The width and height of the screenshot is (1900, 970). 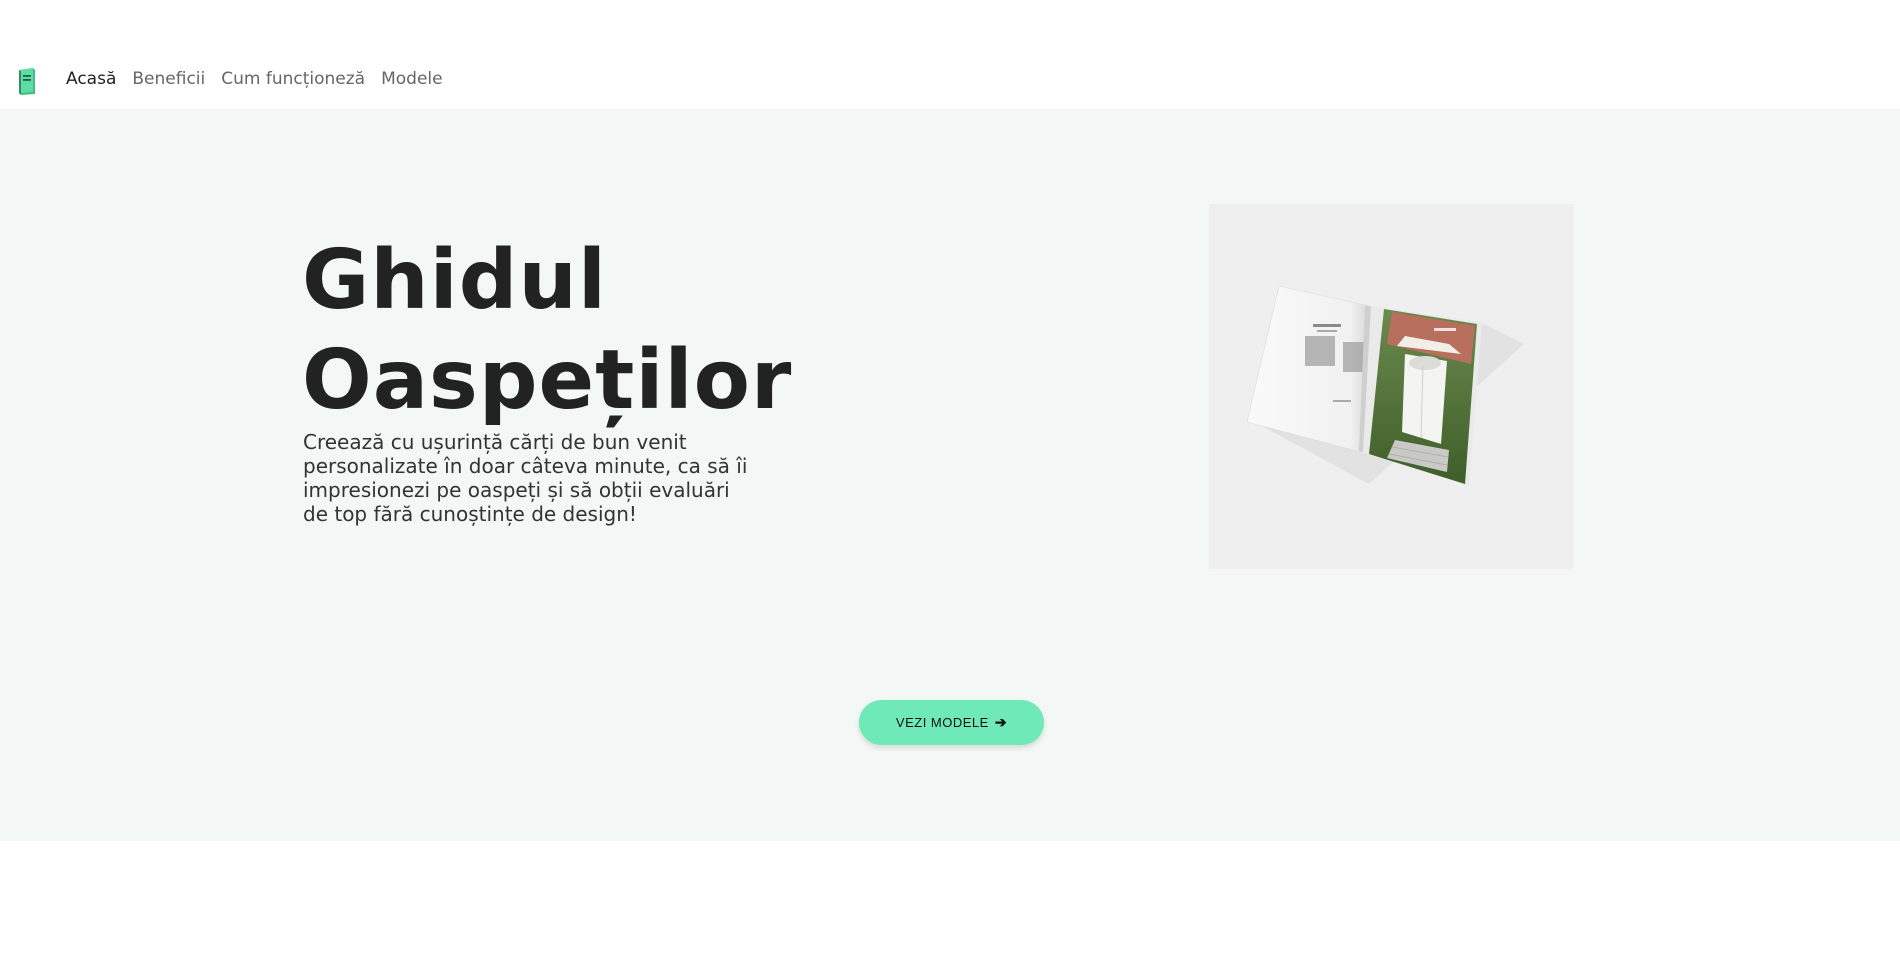 I want to click on main-nav: Acasă Beneficii Cum funcționeză Modele, so click(x=254, y=79).